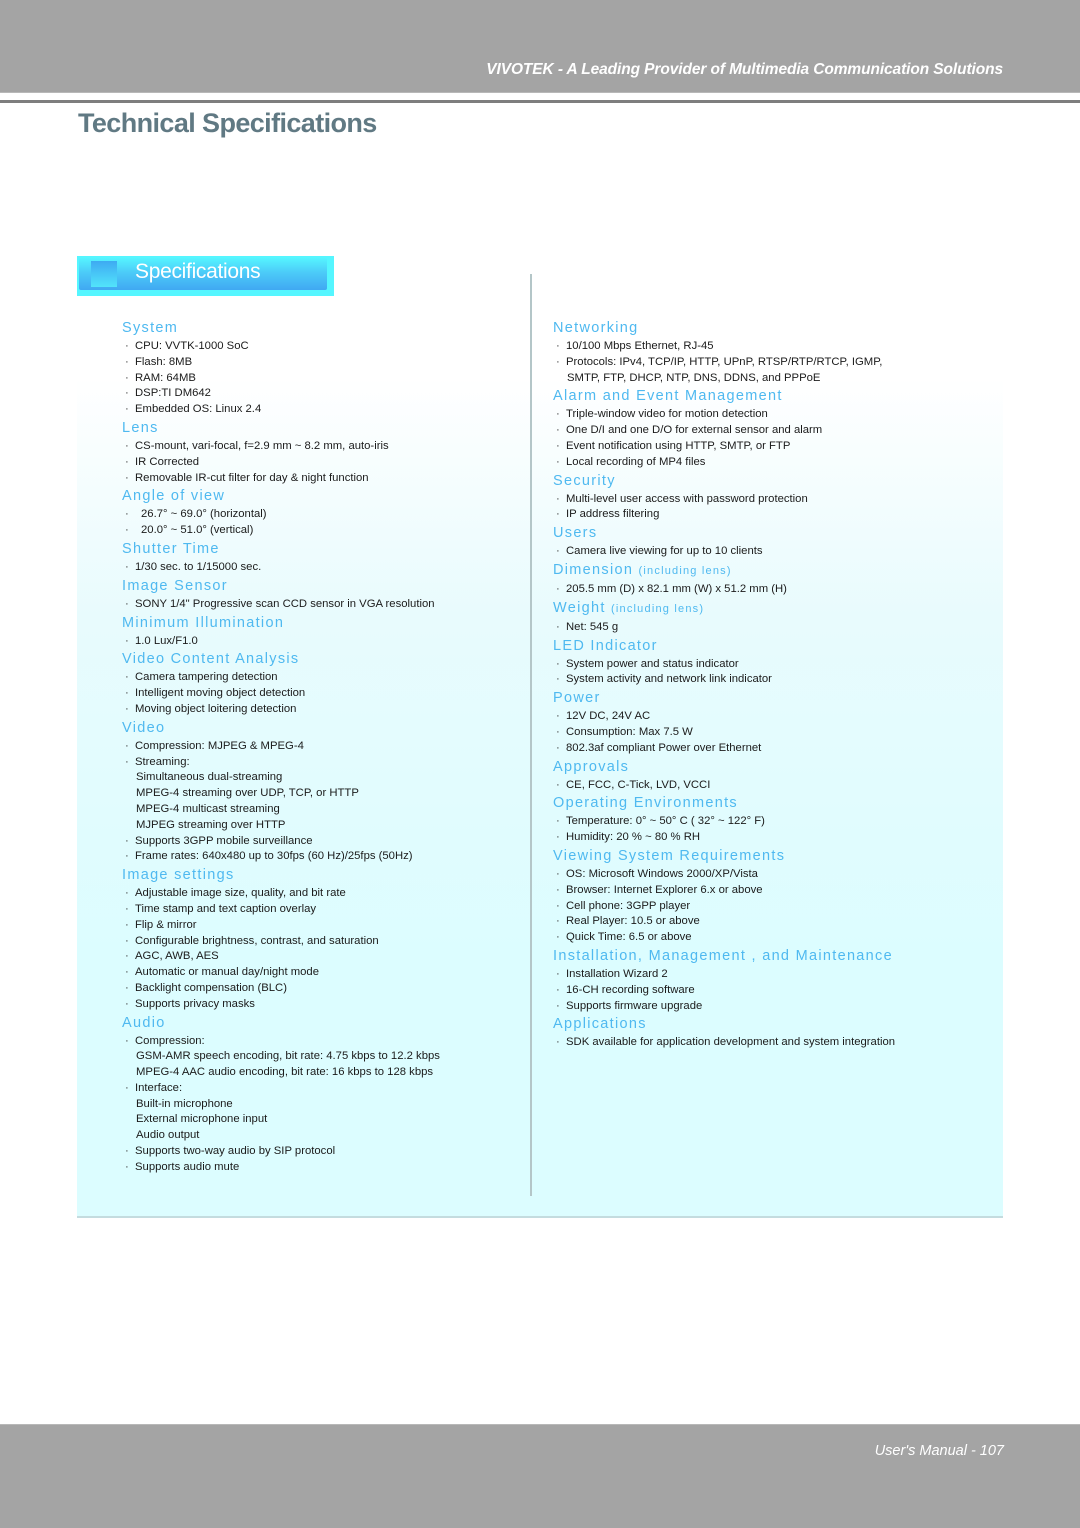  Describe the element at coordinates (763, 922) in the screenshot. I see `spec-item: Real Player: 10.5 or above` at that location.